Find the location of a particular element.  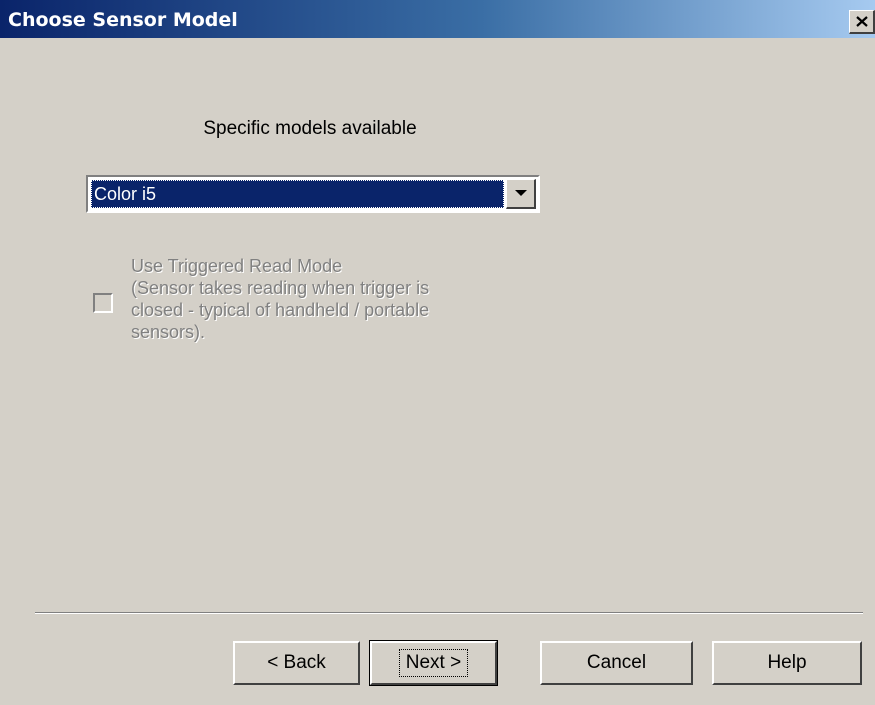

chevron-down-icon is located at coordinates (520, 193).